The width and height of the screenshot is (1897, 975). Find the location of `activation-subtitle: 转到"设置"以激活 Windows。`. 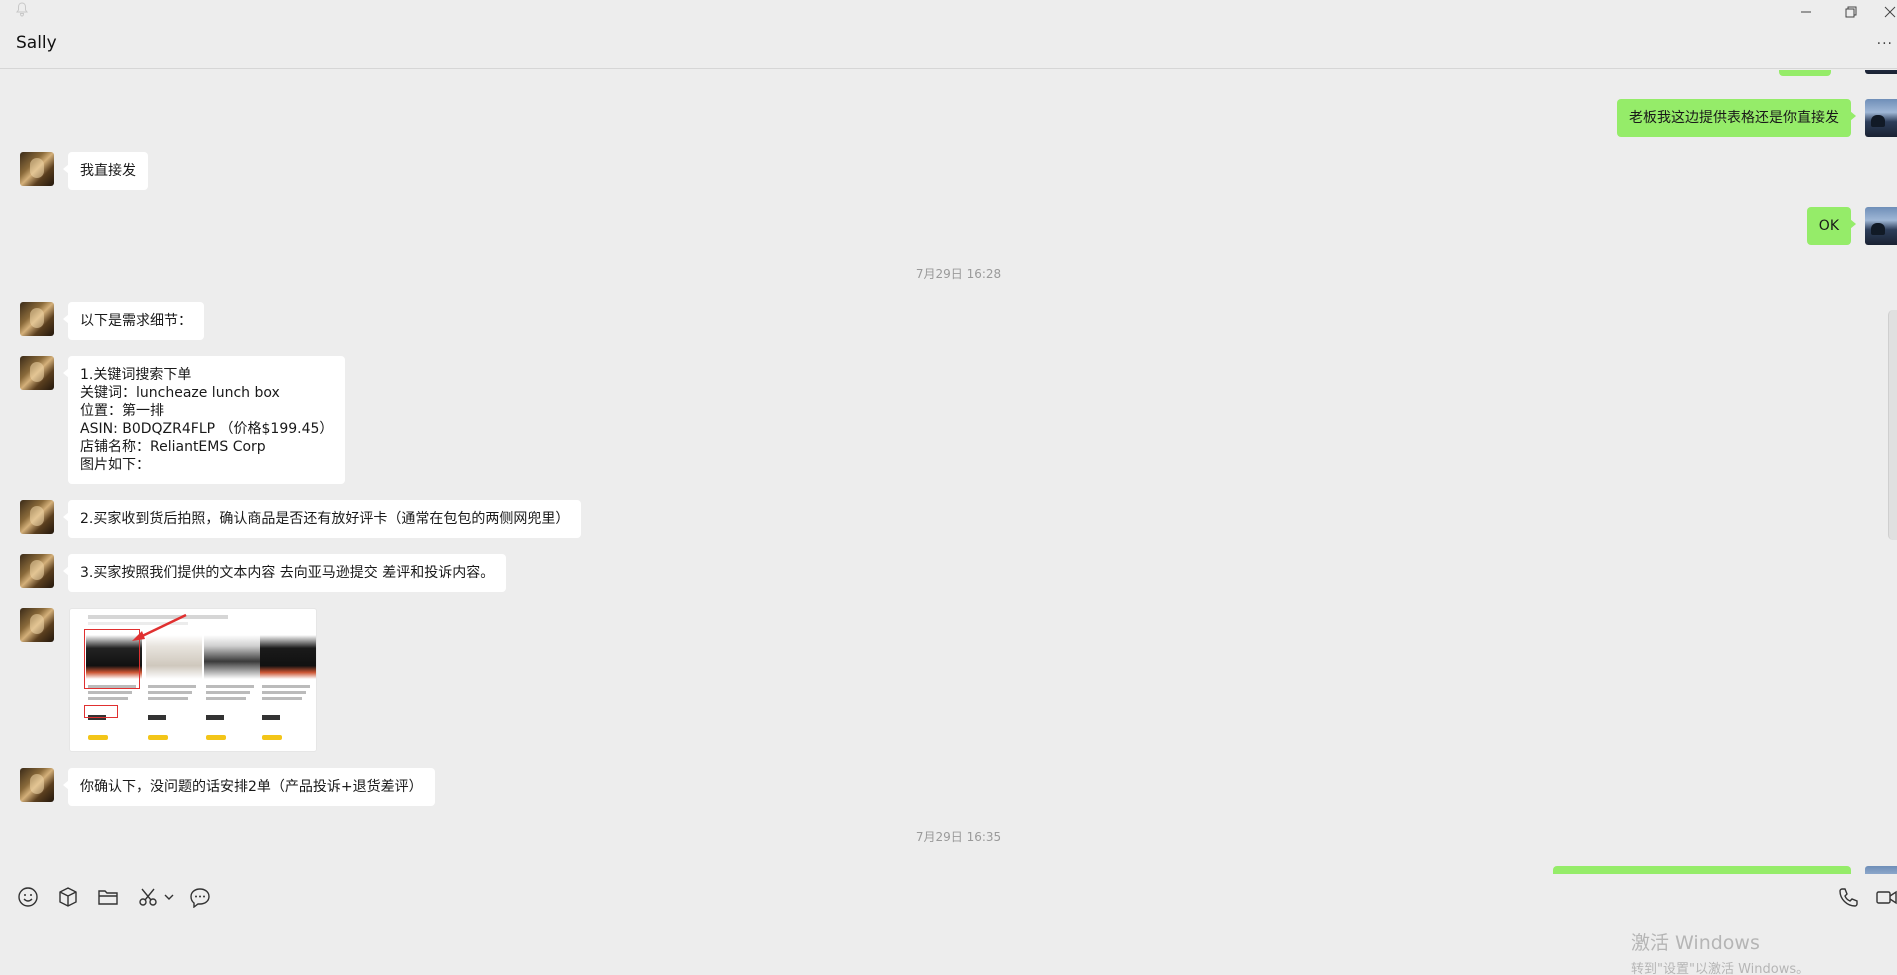

activation-subtitle: 转到"设置"以激活 Windows。 is located at coordinates (1720, 968).